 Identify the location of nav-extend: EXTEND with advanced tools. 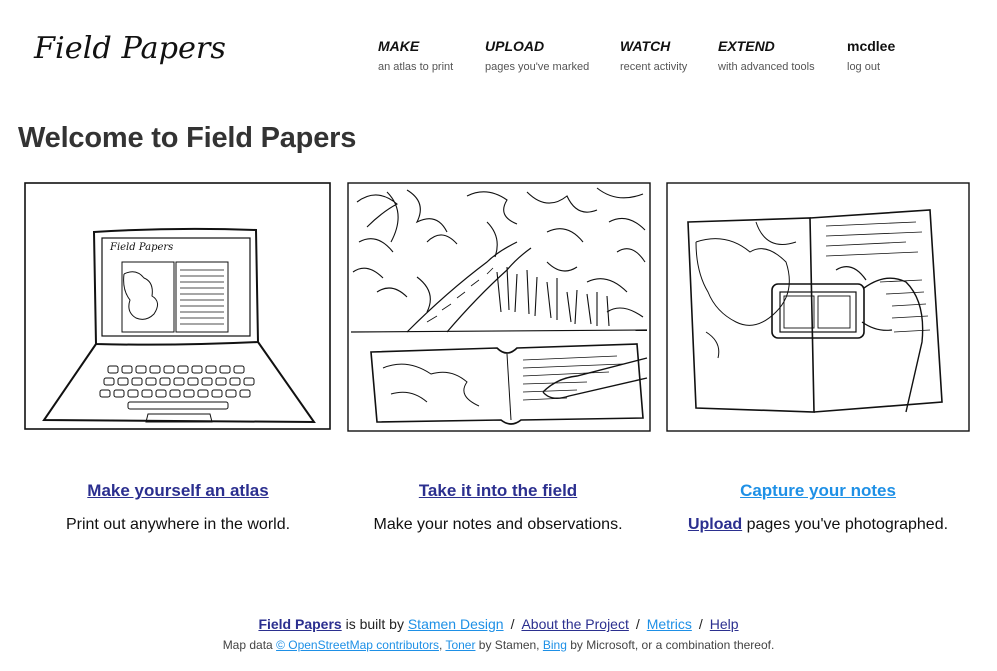
(766, 56).